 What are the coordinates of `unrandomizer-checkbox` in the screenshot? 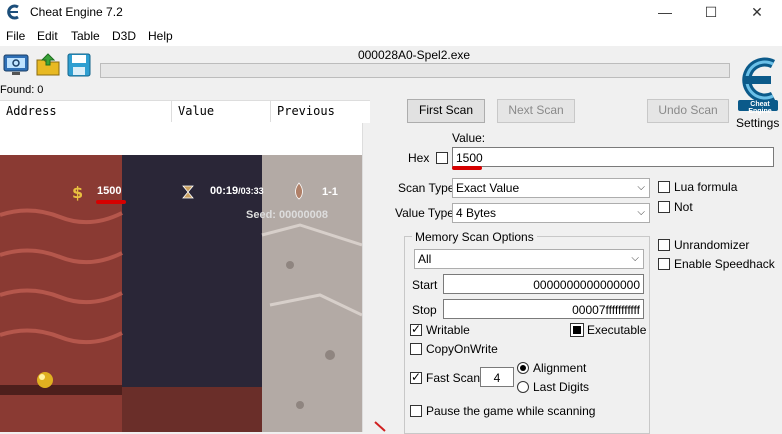 It's located at (664, 245).